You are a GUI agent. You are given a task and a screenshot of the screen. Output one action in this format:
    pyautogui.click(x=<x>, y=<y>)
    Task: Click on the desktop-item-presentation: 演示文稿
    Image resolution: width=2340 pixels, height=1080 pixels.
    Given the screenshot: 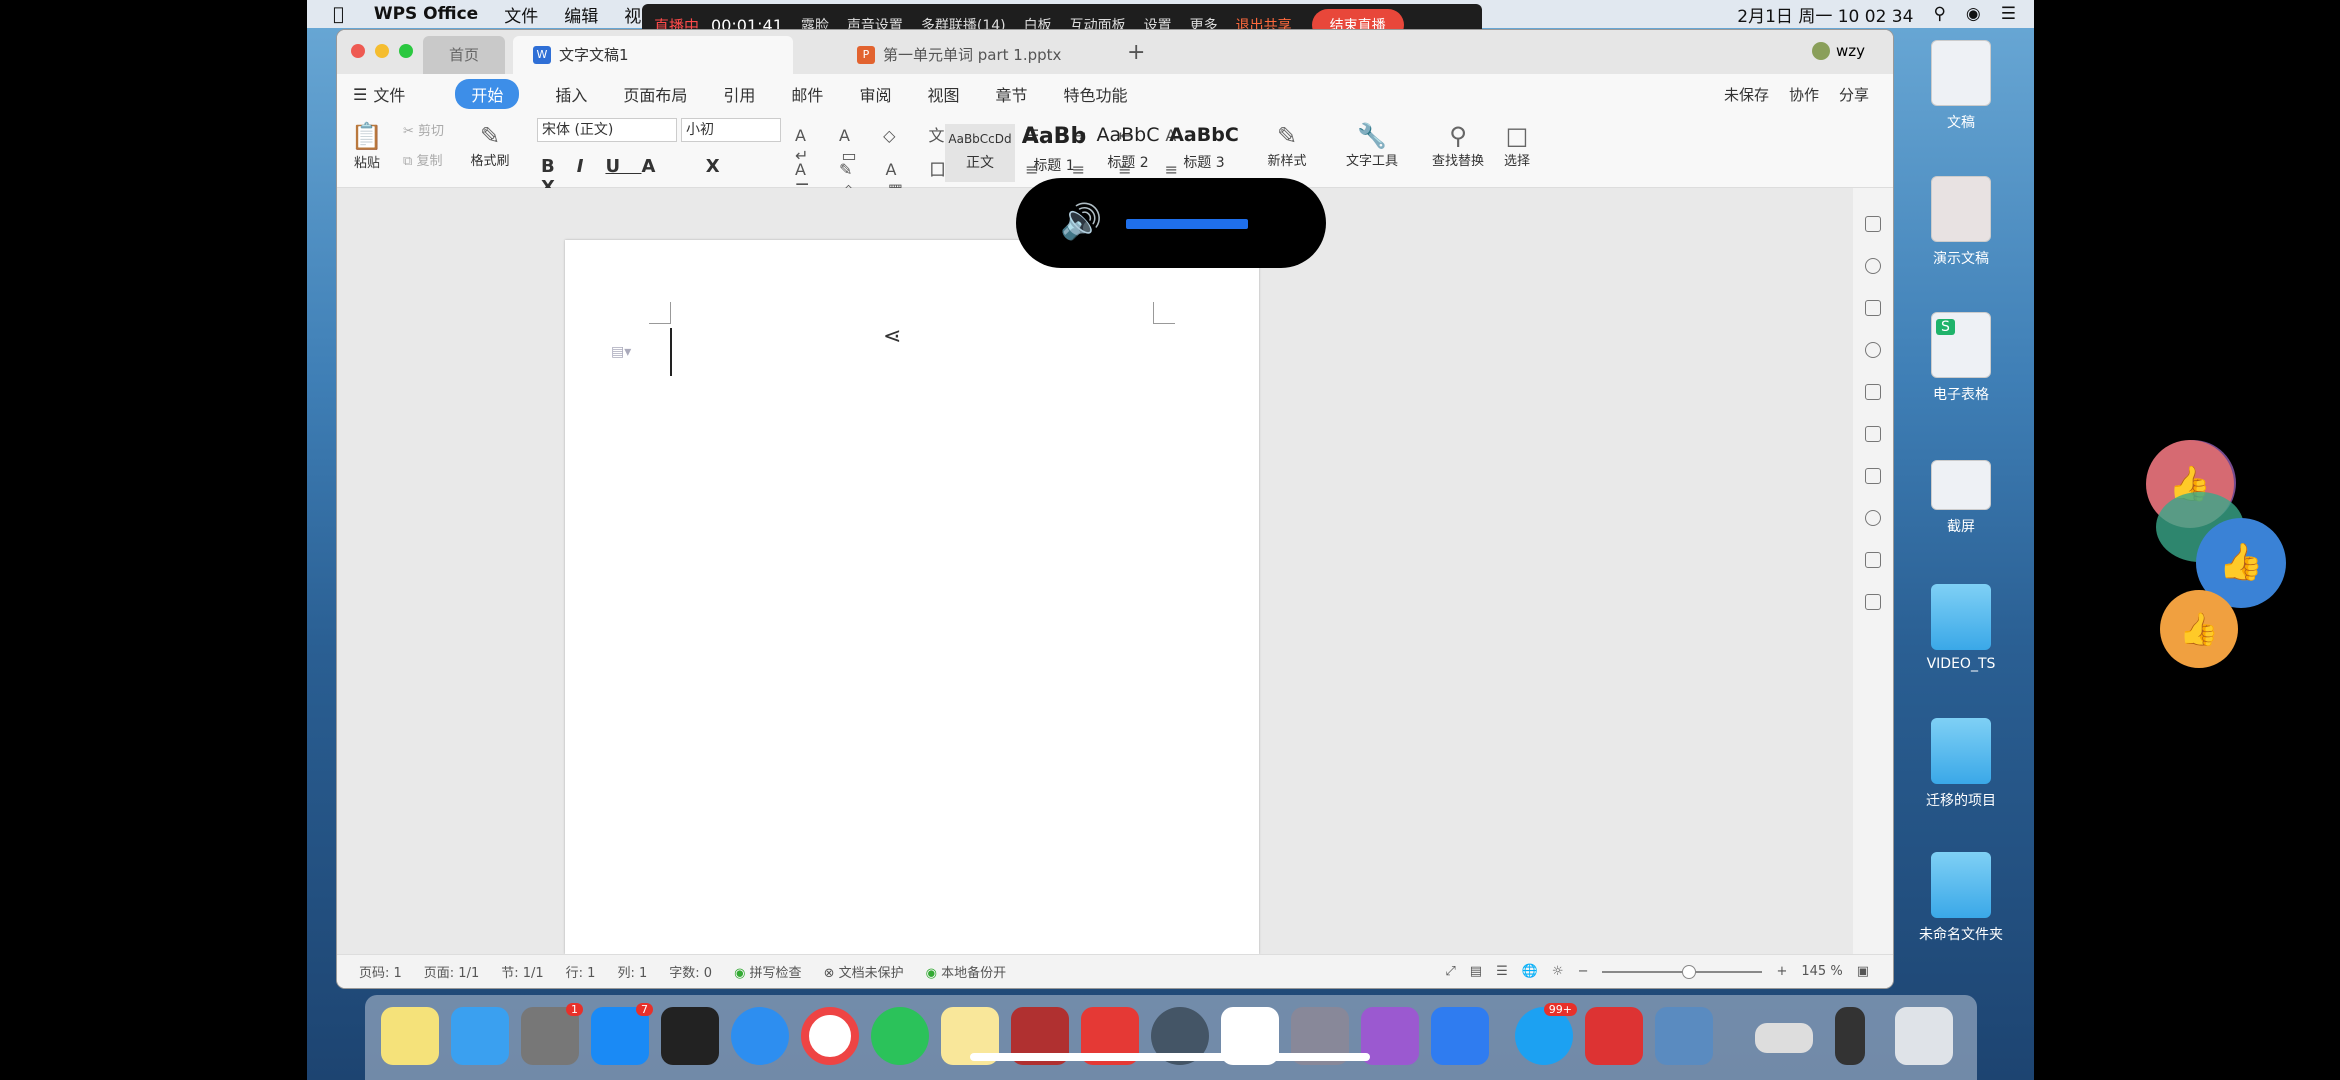 What is the action you would take?
    pyautogui.click(x=1961, y=222)
    